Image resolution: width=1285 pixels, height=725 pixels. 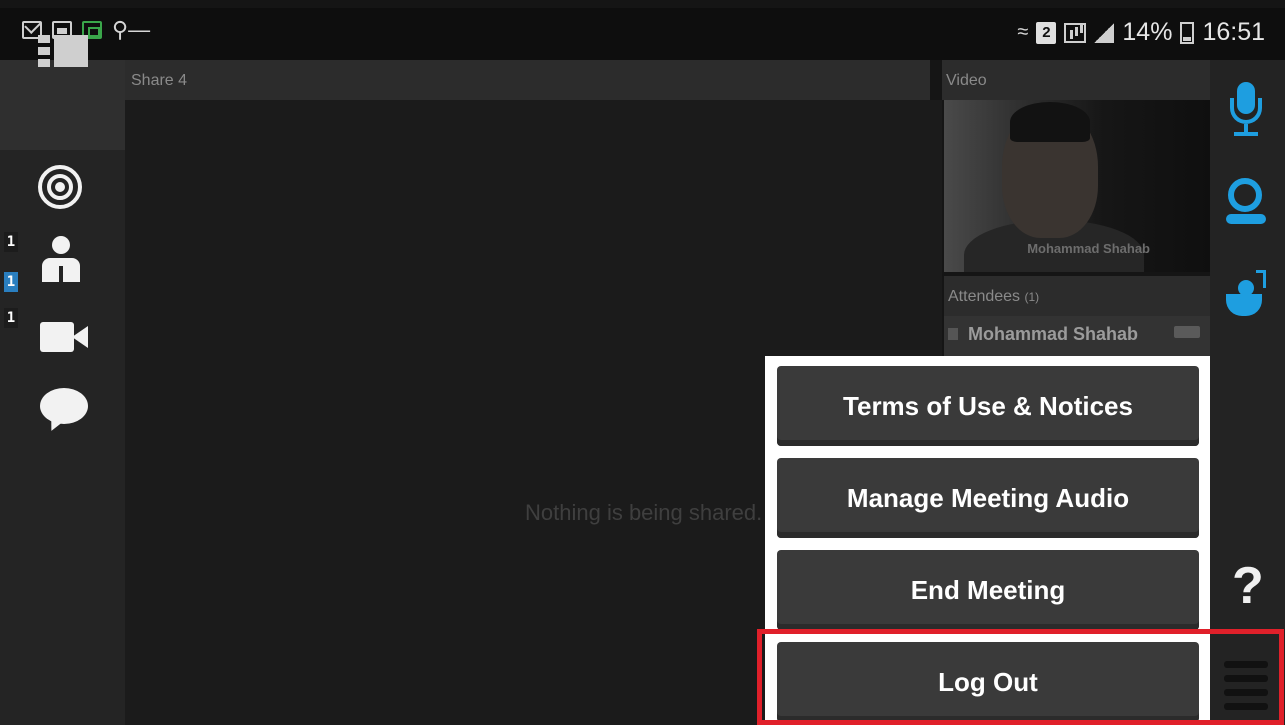 What do you see at coordinates (63, 51) in the screenshot?
I see `layout-icon` at bounding box center [63, 51].